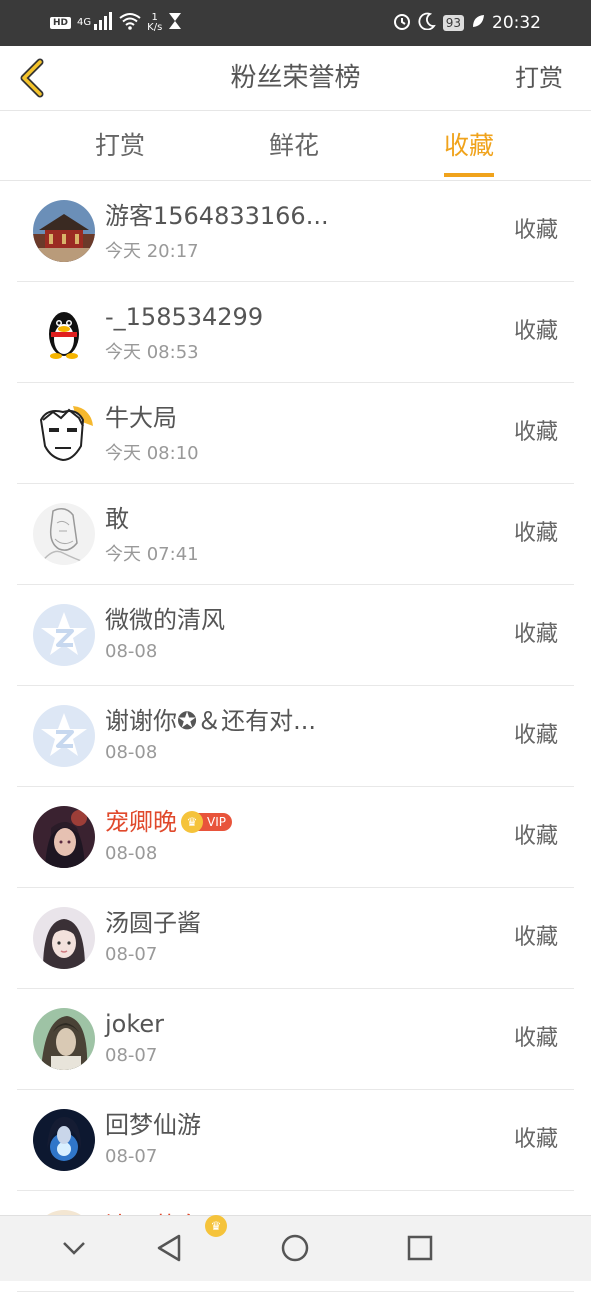 The height and width of the screenshot is (1292, 591). I want to click on tab-favorites-label: 收藏, so click(469, 145).